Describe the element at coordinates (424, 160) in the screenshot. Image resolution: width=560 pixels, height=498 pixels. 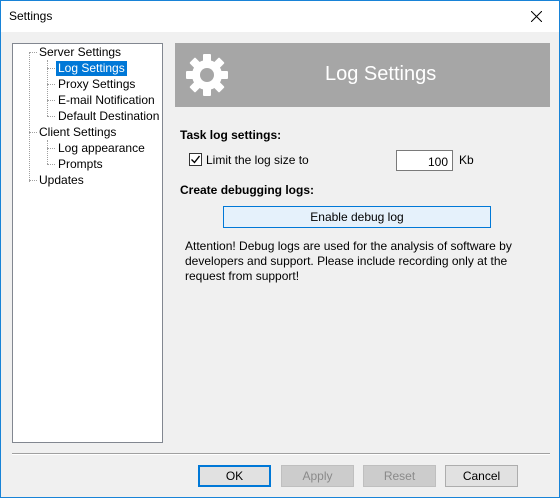
I see `log-size-input` at that location.